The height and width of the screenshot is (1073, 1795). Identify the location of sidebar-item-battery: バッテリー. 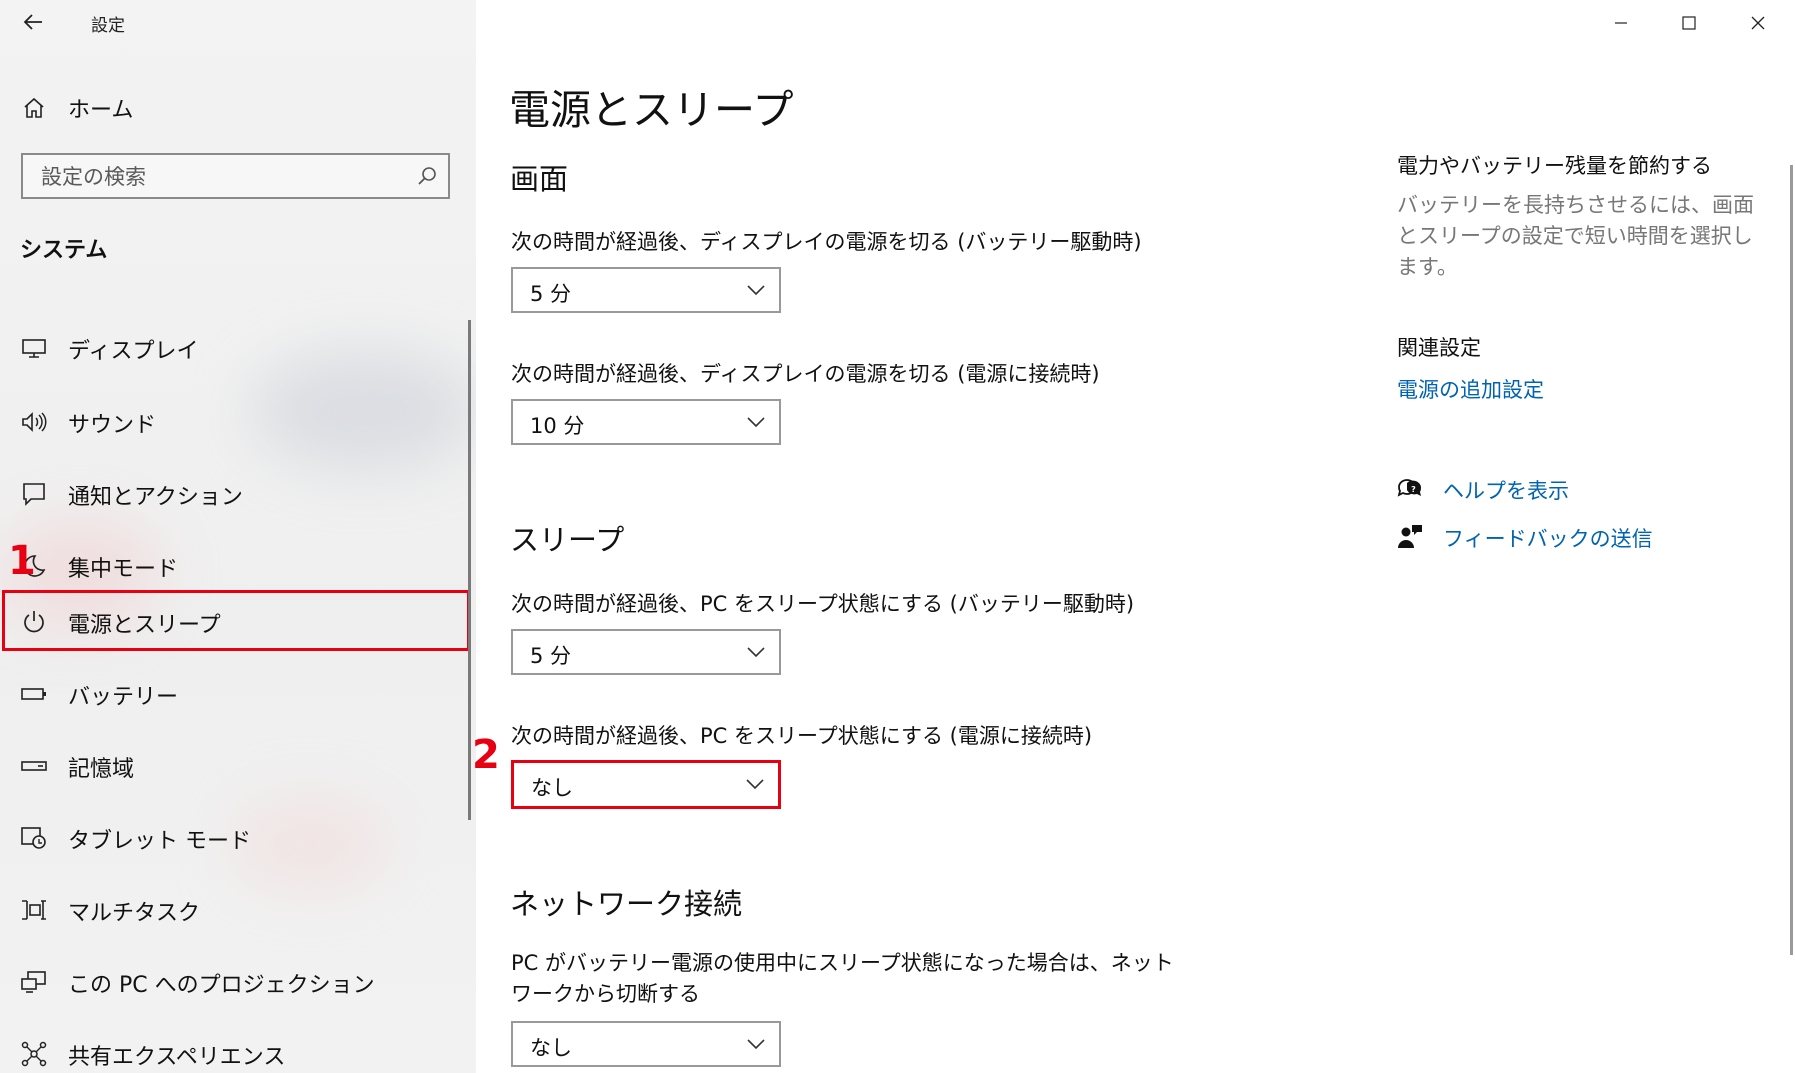
(235, 694).